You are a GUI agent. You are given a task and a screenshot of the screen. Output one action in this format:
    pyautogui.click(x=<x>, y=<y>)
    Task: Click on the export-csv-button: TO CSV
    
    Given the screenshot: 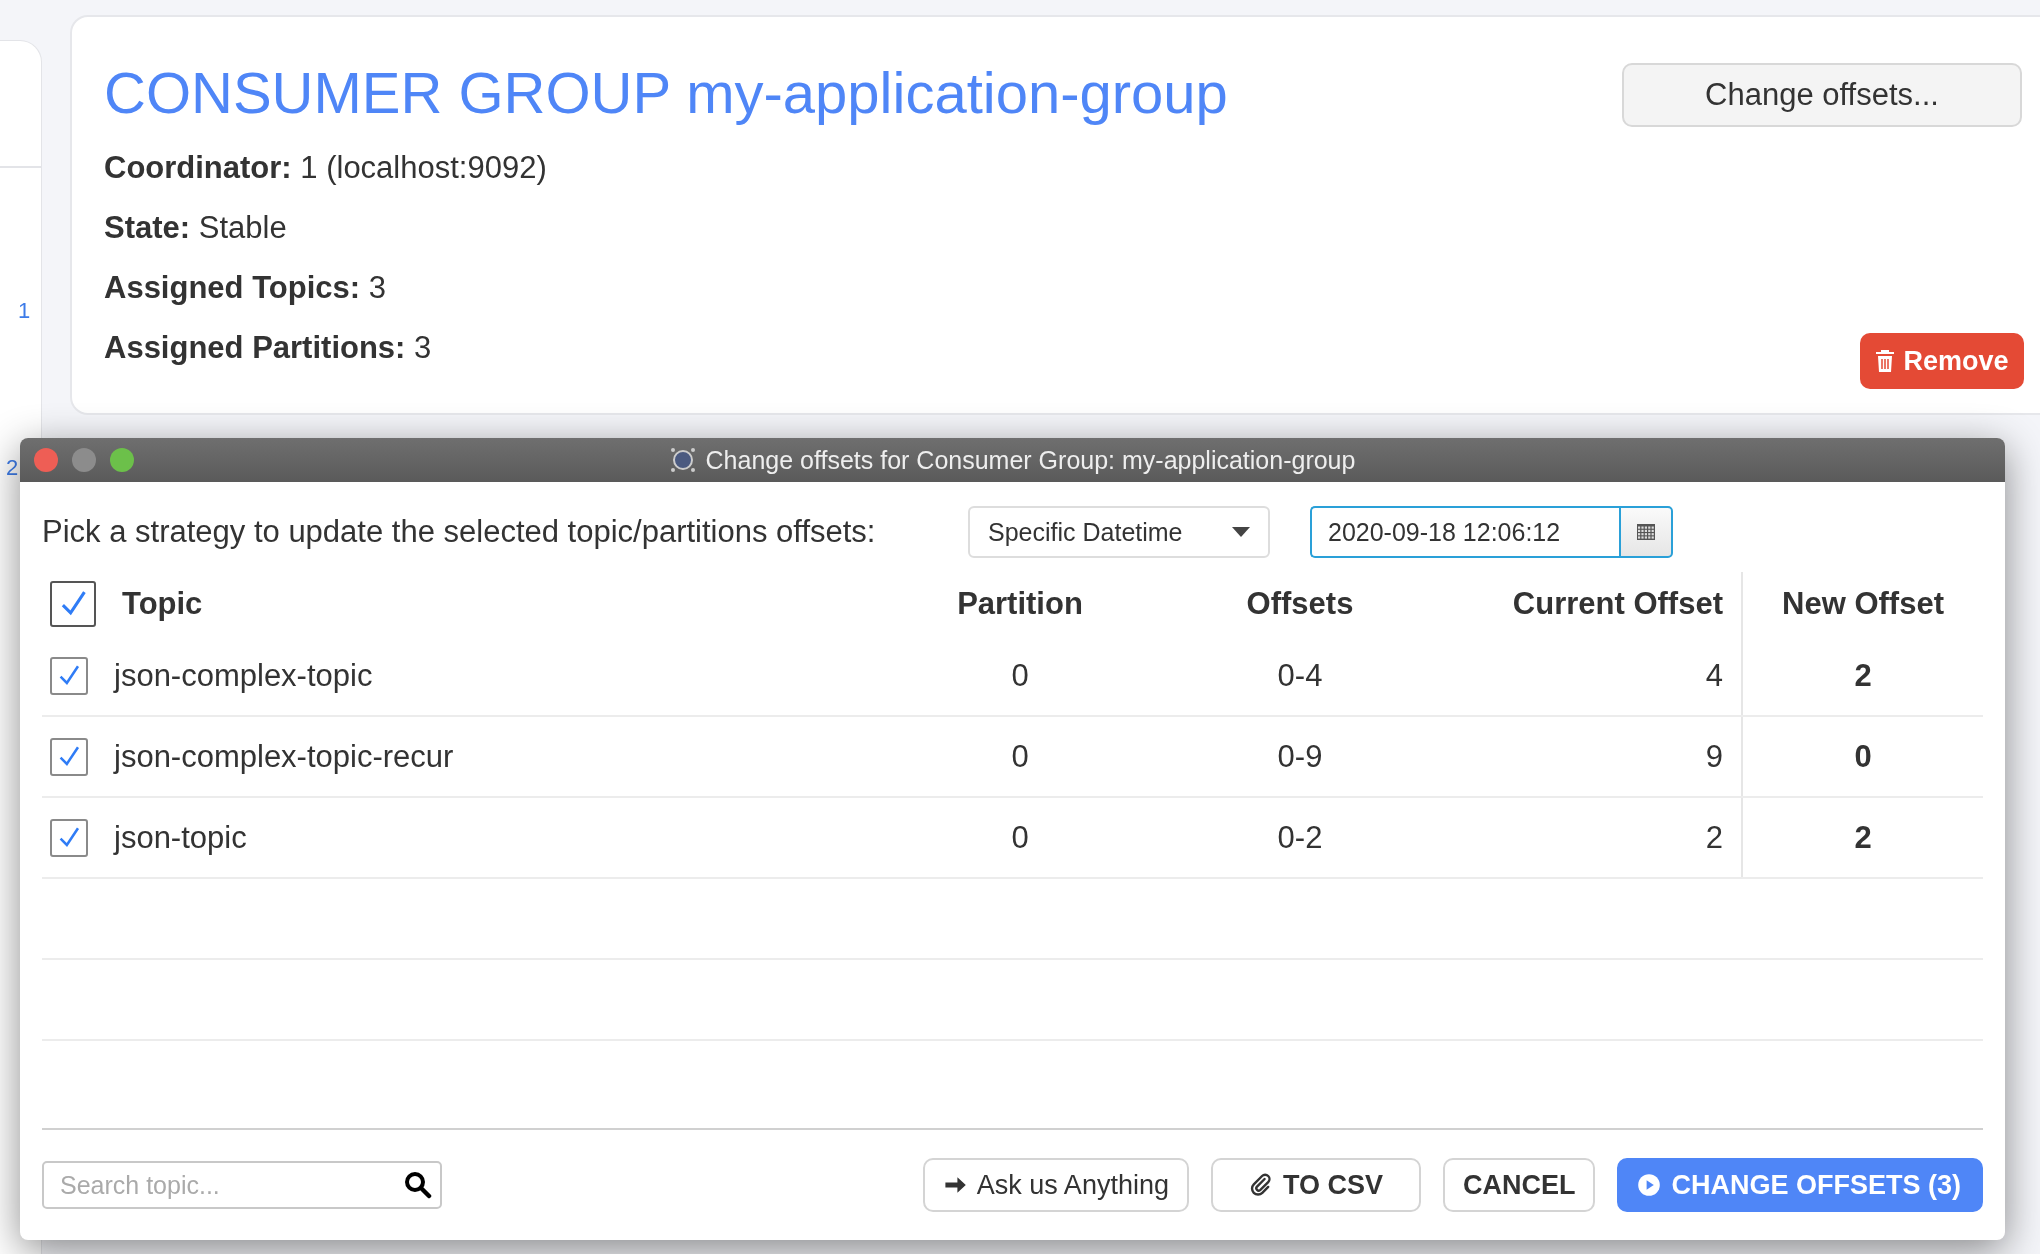 What is the action you would take?
    pyautogui.click(x=1315, y=1185)
    